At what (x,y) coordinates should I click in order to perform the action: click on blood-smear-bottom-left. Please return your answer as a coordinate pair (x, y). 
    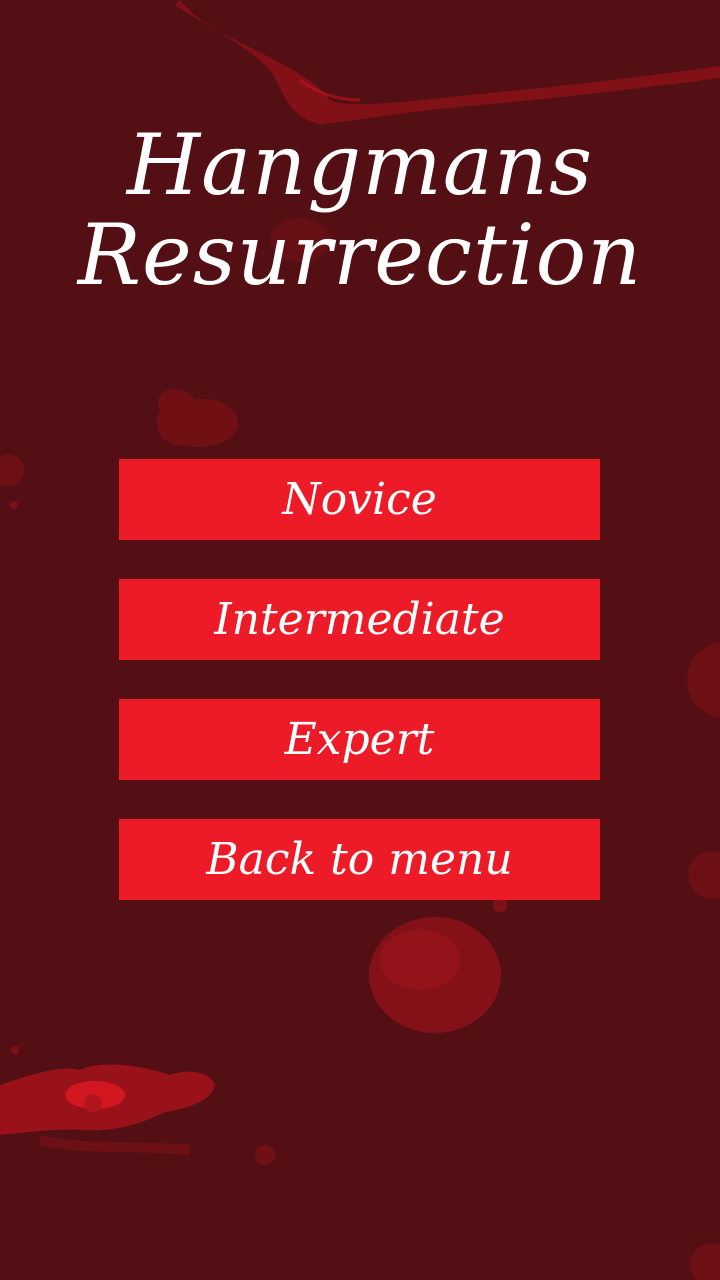
    Looking at the image, I should click on (114, 1145).